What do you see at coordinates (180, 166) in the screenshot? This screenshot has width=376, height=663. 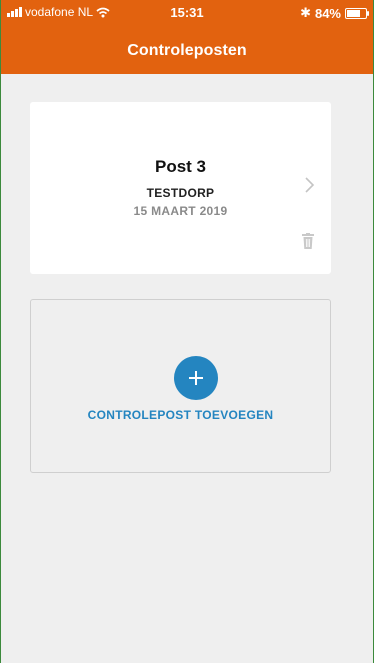 I see `post-title: Post 3` at bounding box center [180, 166].